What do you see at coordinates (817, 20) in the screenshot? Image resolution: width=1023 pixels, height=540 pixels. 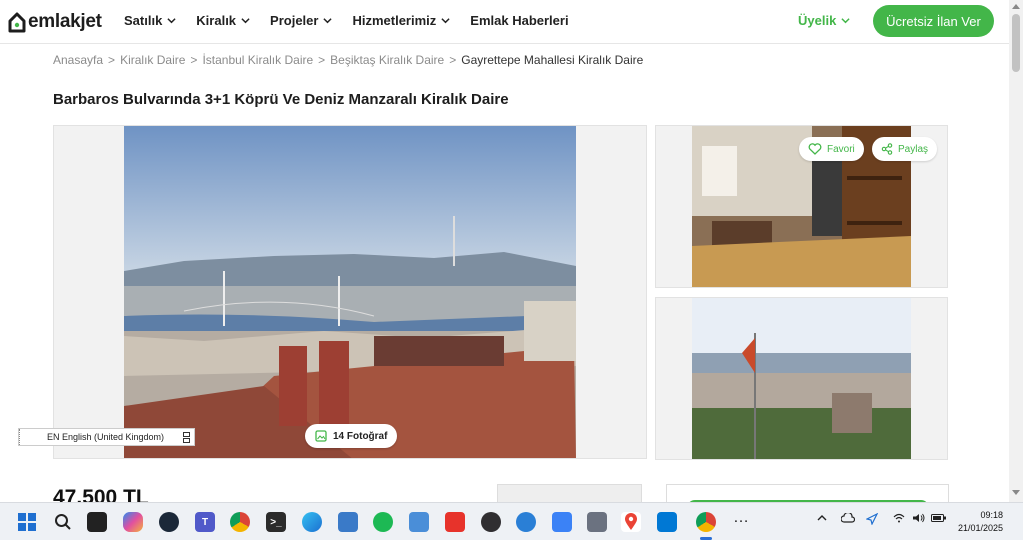 I see `uyelik-label: Üyelik` at bounding box center [817, 20].